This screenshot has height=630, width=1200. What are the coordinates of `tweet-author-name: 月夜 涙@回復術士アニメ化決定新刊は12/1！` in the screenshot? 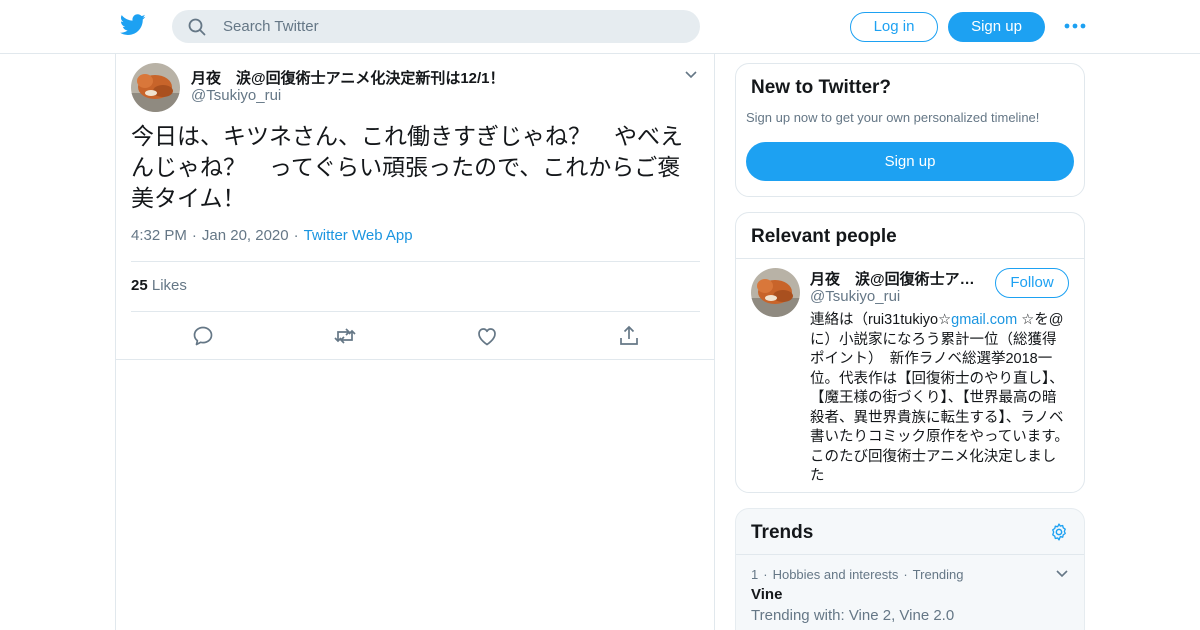 It's located at (348, 77).